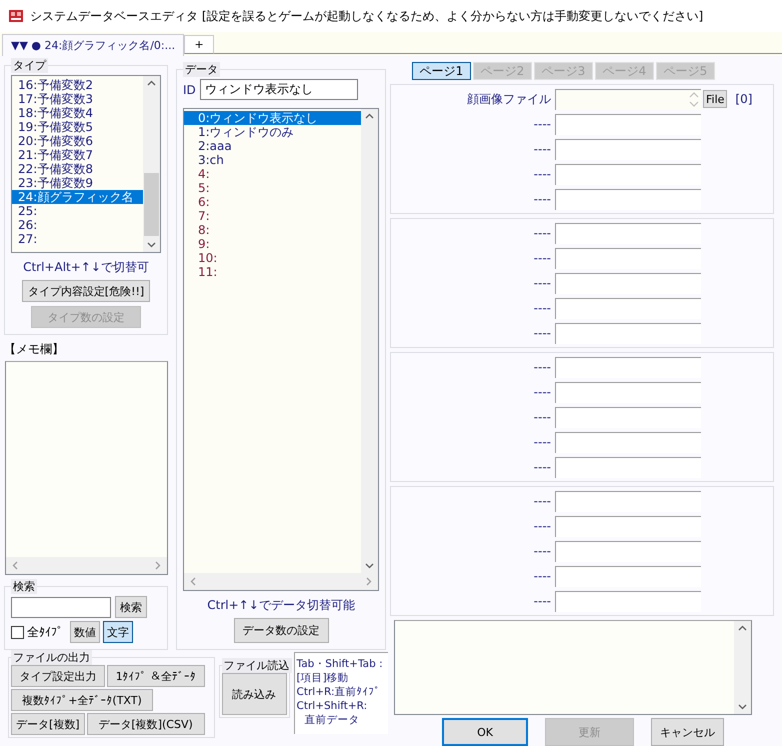 This screenshot has height=746, width=782. What do you see at coordinates (86, 291) in the screenshot?
I see `type-button: タイプ内容設定[危険!!]` at bounding box center [86, 291].